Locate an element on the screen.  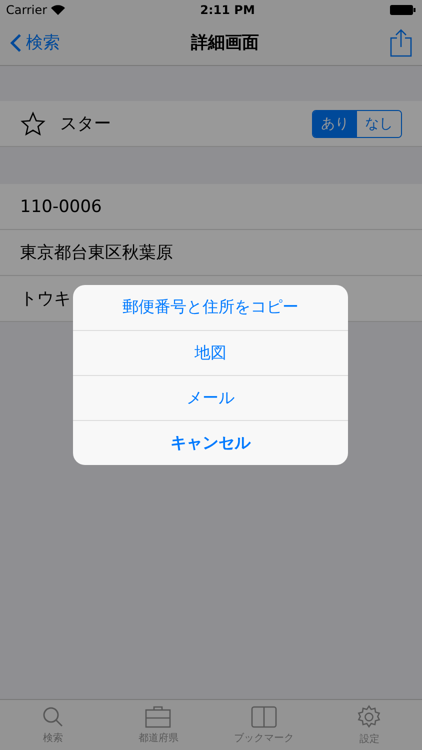
tab-bar-item: ブックマーク is located at coordinates (263, 725).